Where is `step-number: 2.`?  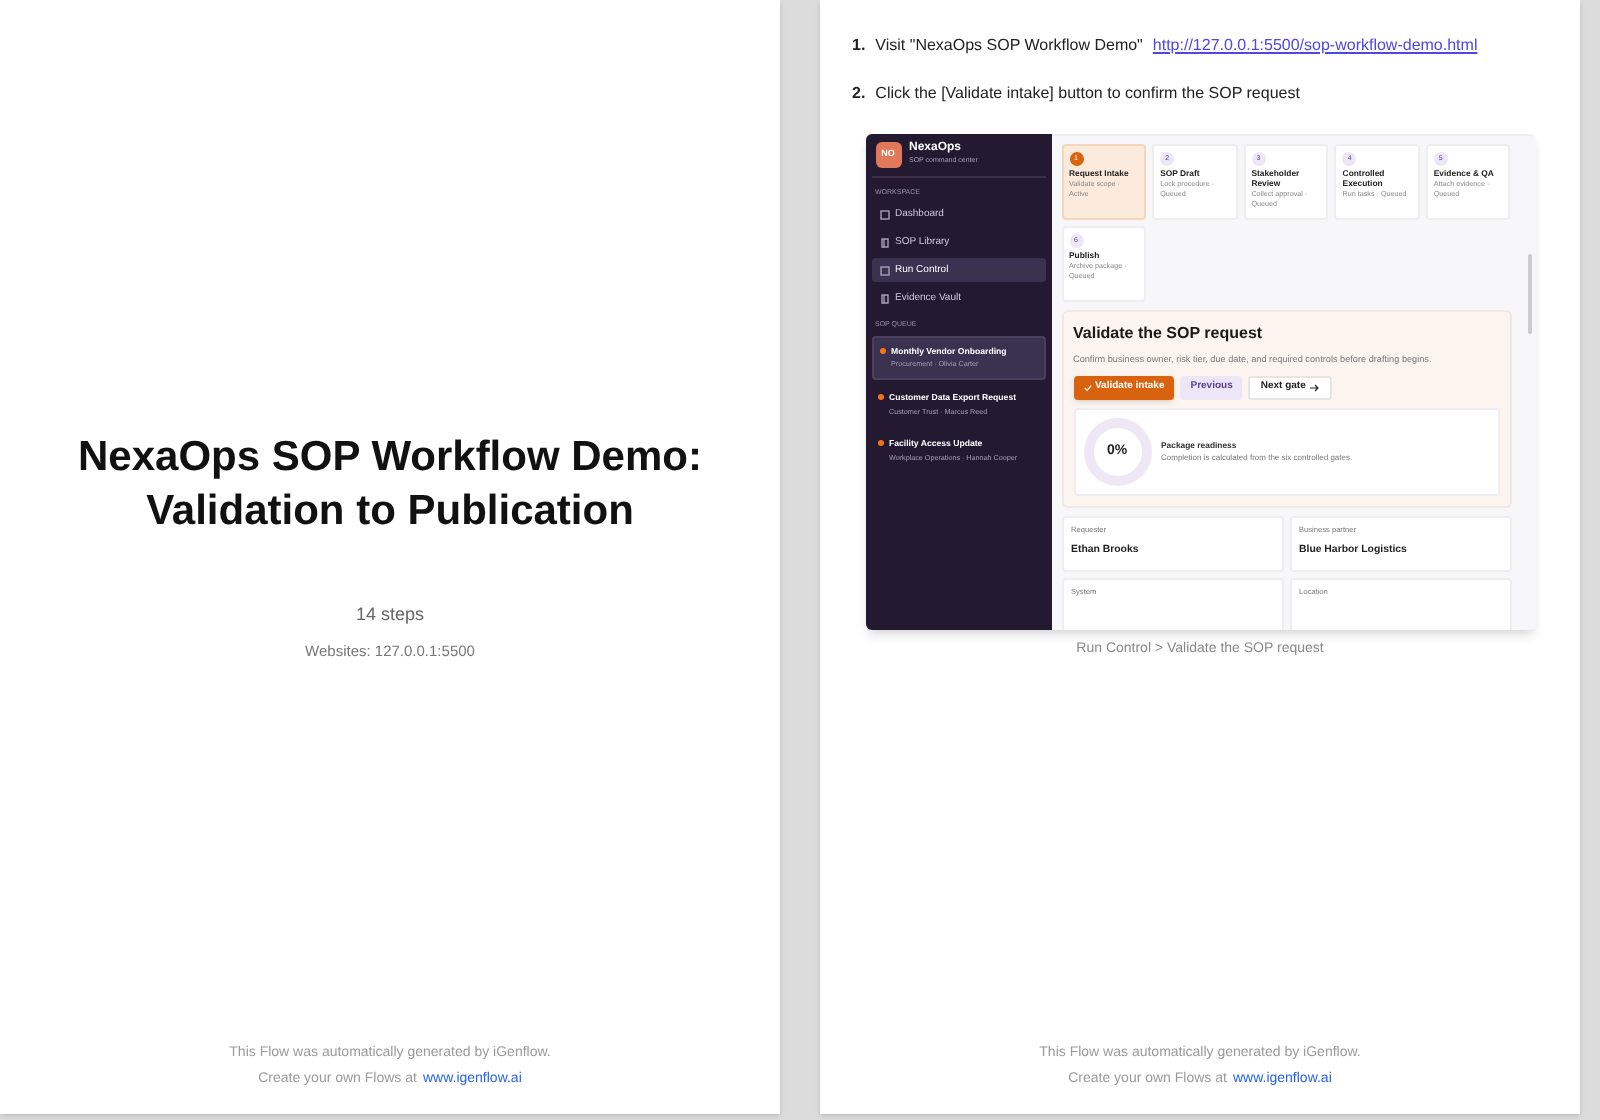 step-number: 2. is located at coordinates (859, 94).